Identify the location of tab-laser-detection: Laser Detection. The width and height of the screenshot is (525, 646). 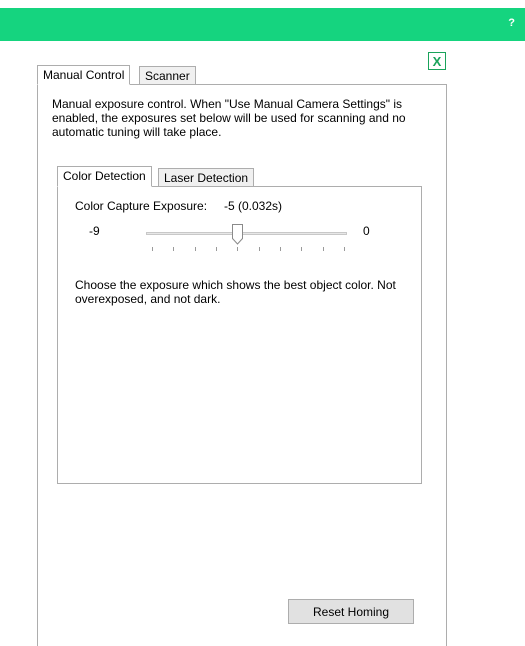
(206, 177).